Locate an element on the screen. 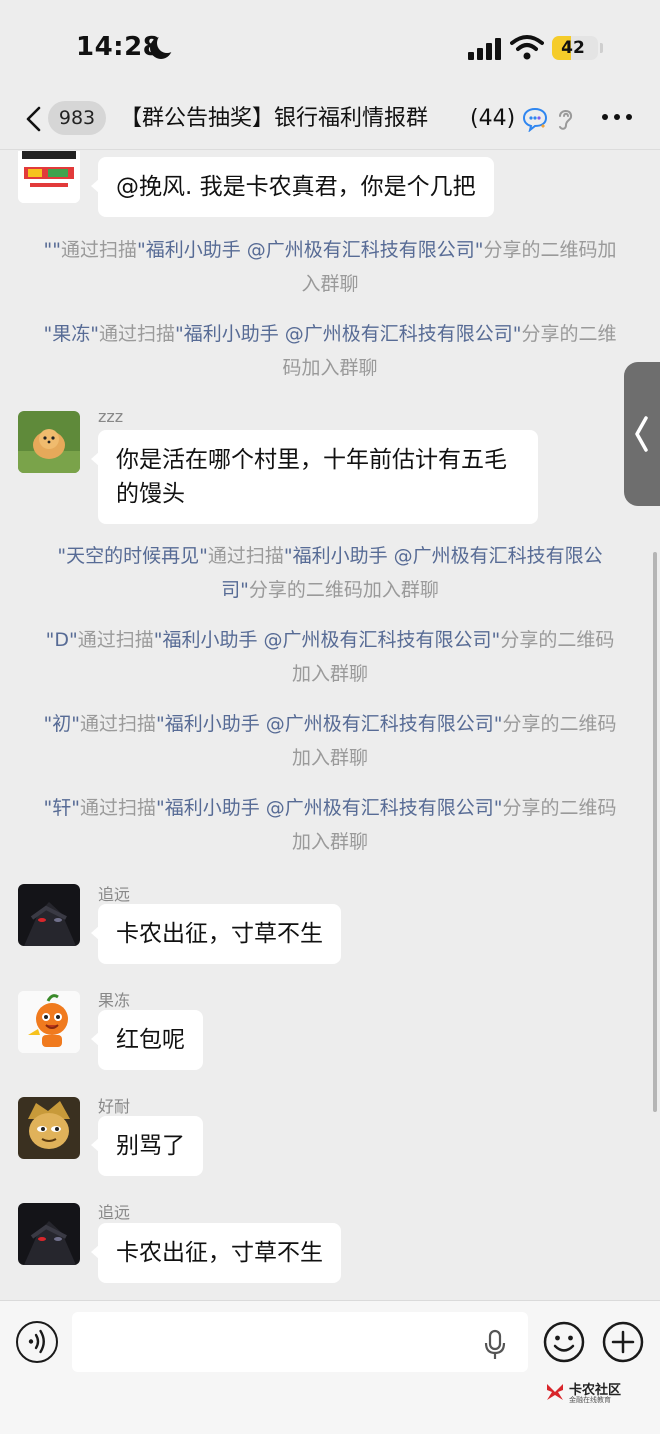 This screenshot has width=660, height=1434. voice-wave-icon is located at coordinates (36, 1341).